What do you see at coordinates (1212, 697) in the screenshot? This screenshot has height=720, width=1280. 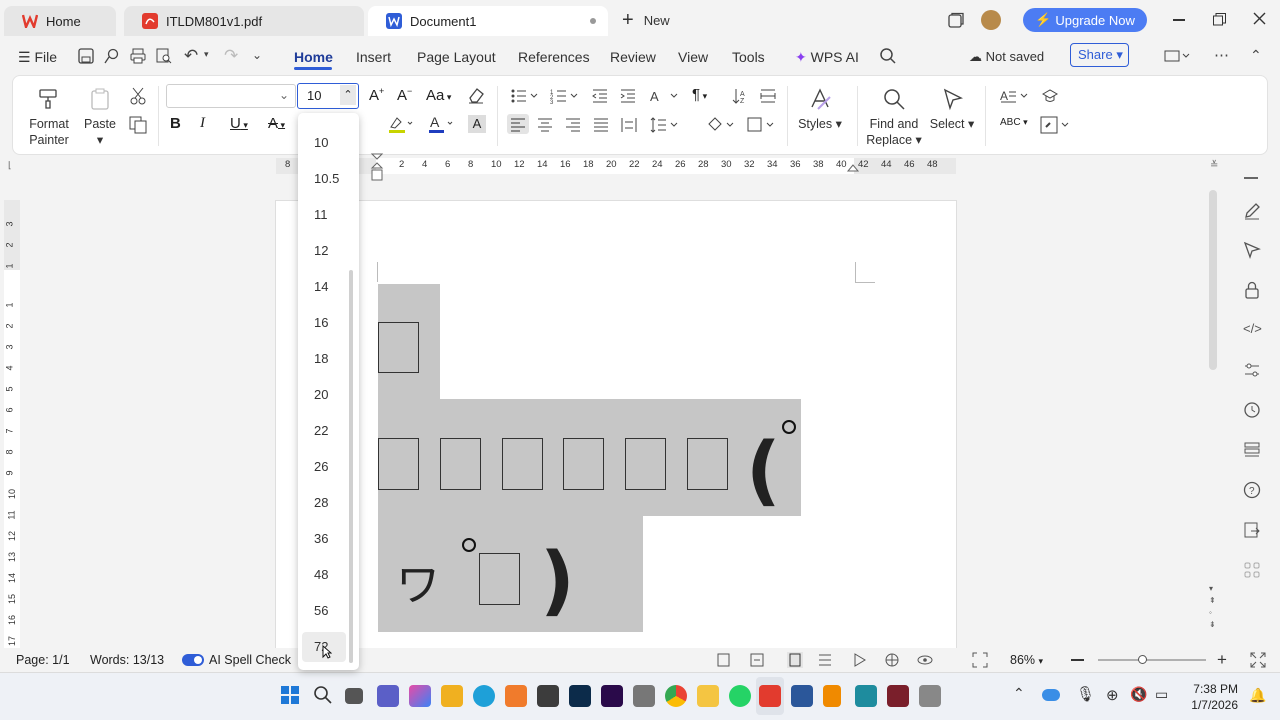 I see `clock: 7:38 PM 1/7/2026` at bounding box center [1212, 697].